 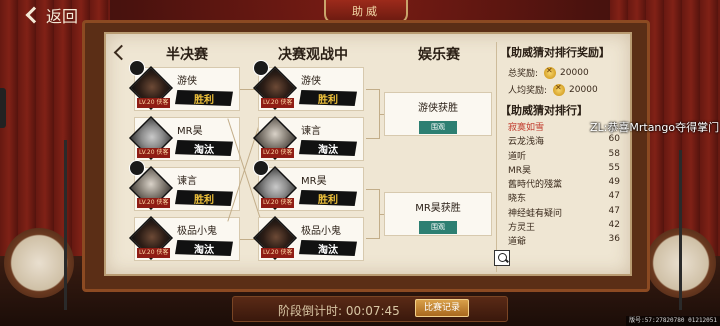 I want to click on final-card-2: LV.20 侠客 谏言 淘汰, so click(x=308, y=138).